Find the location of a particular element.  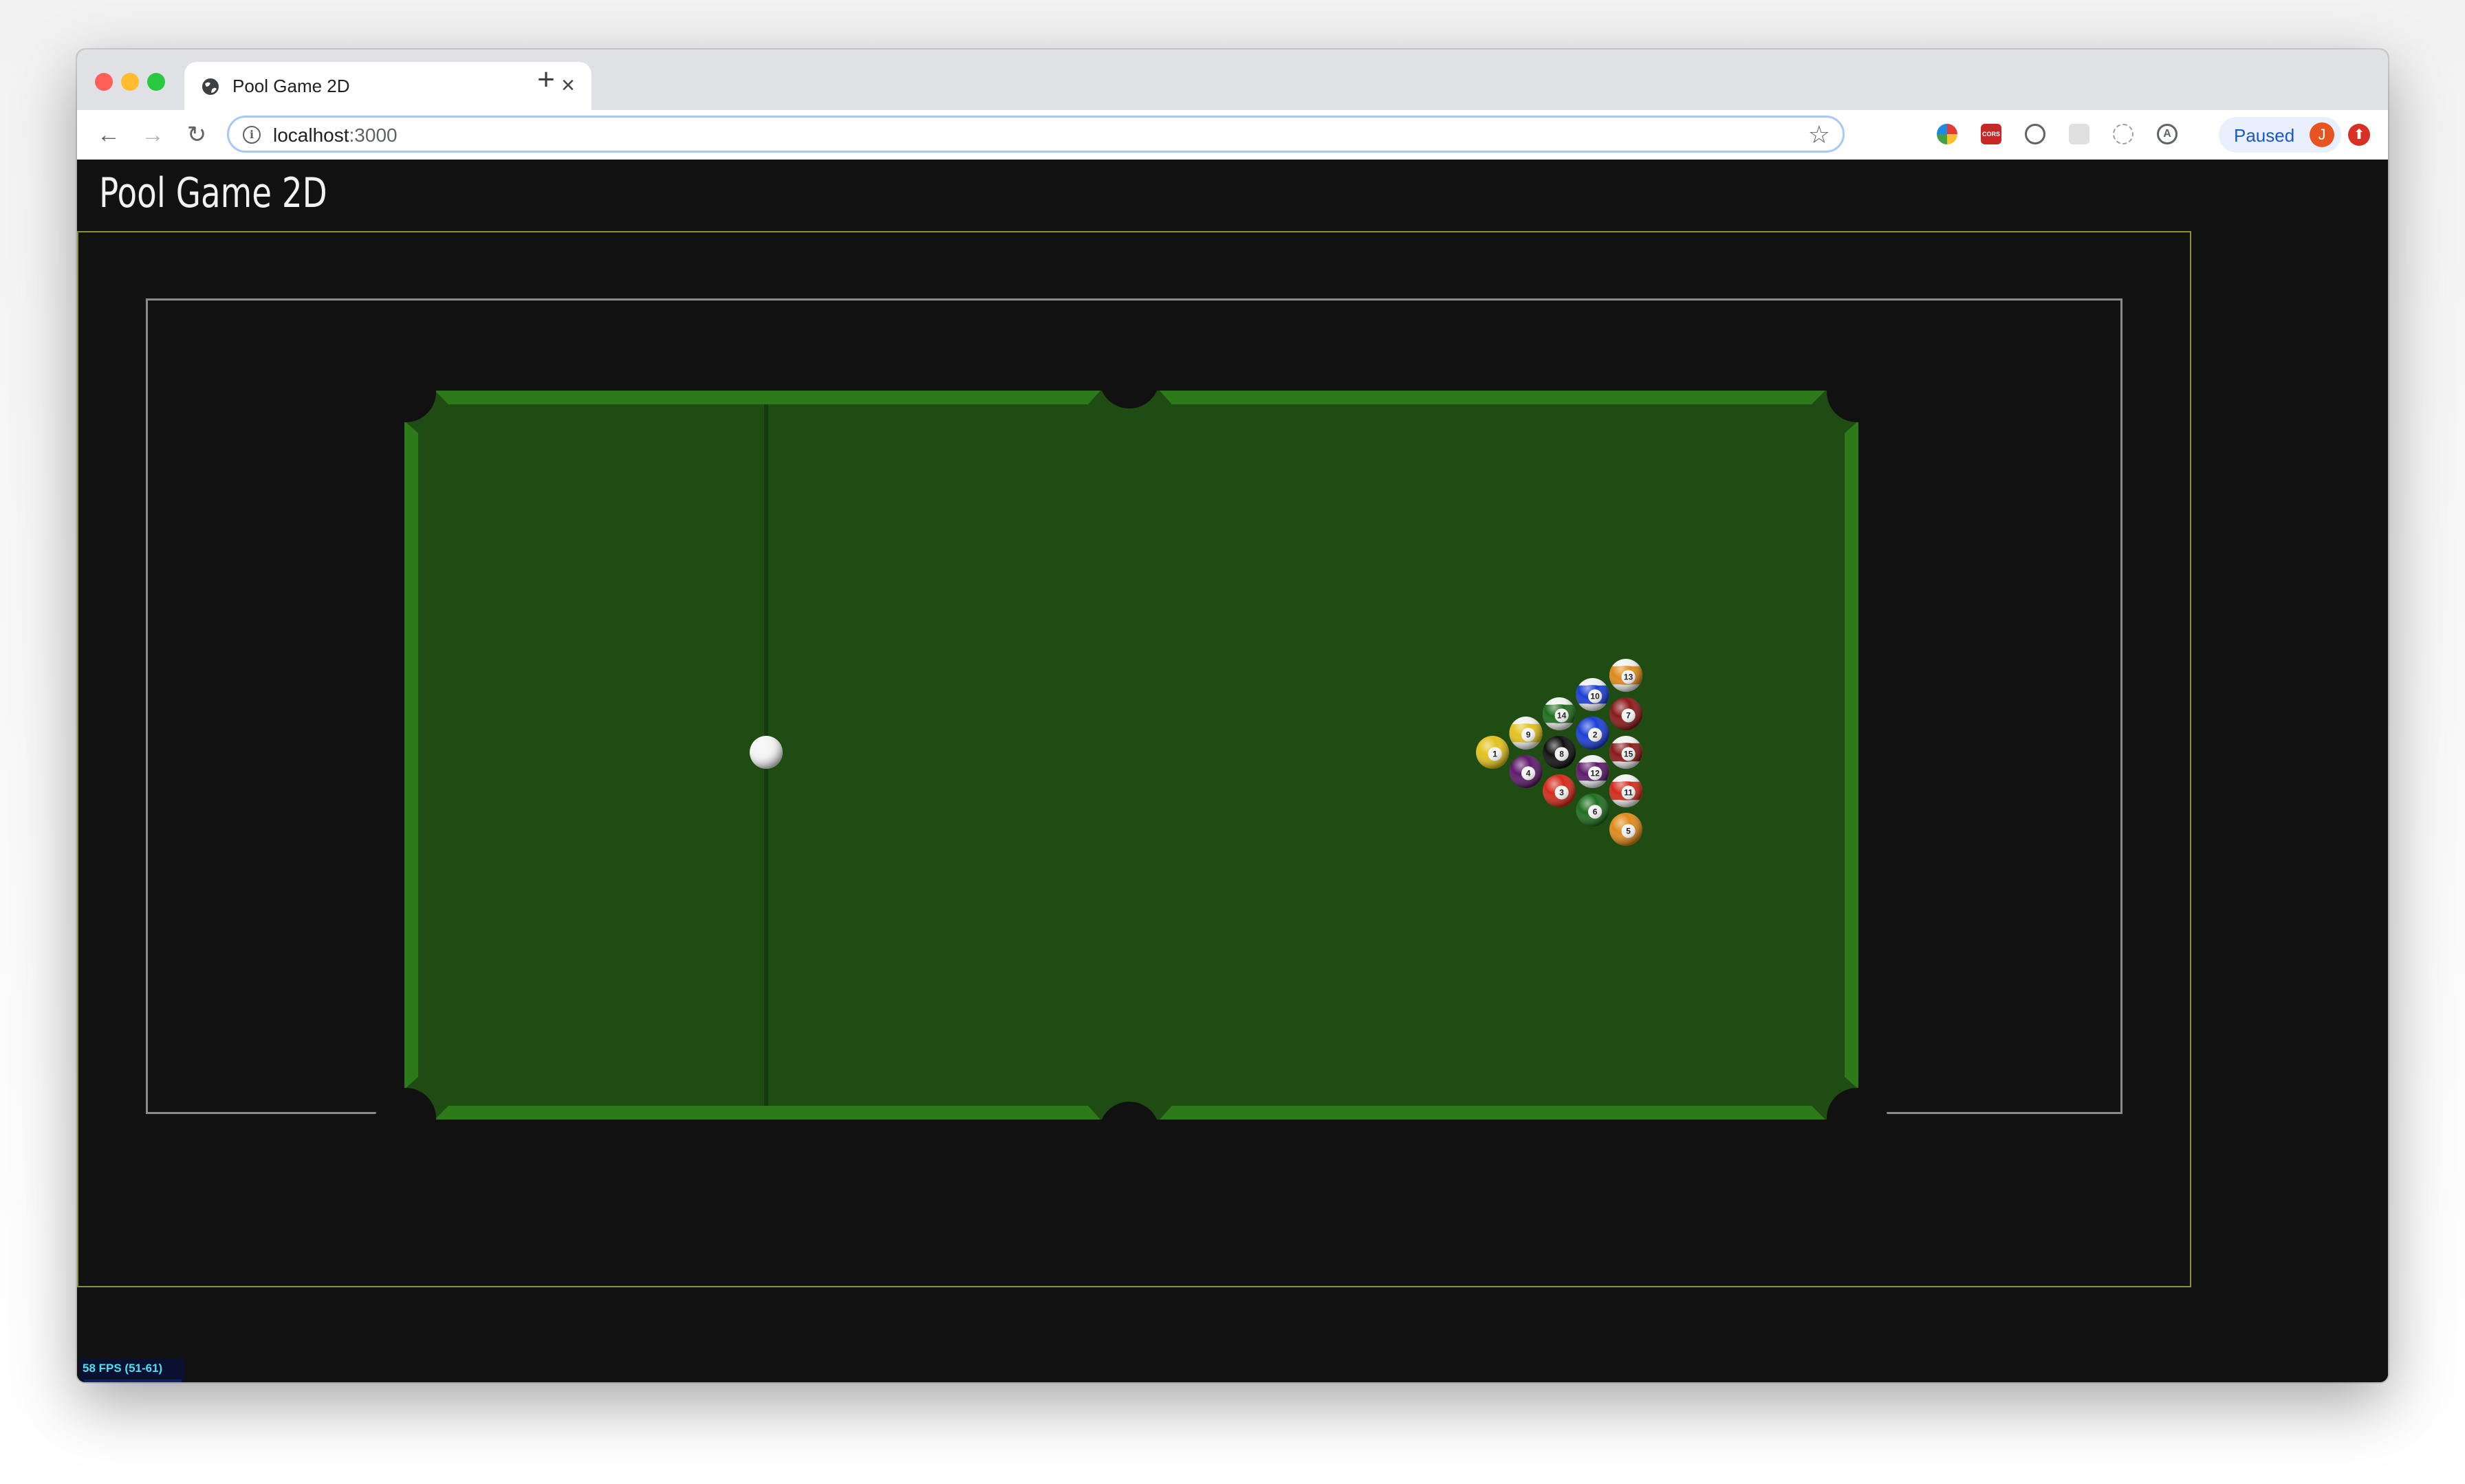

ball-8: 8 is located at coordinates (1560, 752).